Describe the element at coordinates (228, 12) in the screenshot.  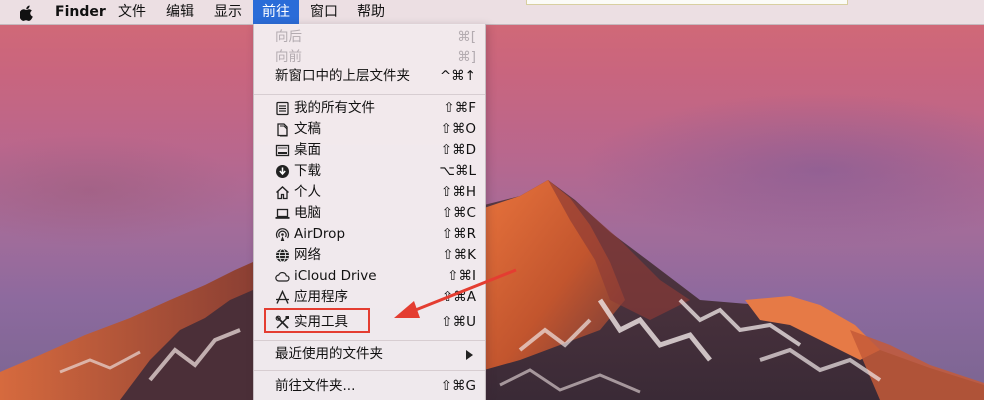
I see `menu-view: 显示` at that location.